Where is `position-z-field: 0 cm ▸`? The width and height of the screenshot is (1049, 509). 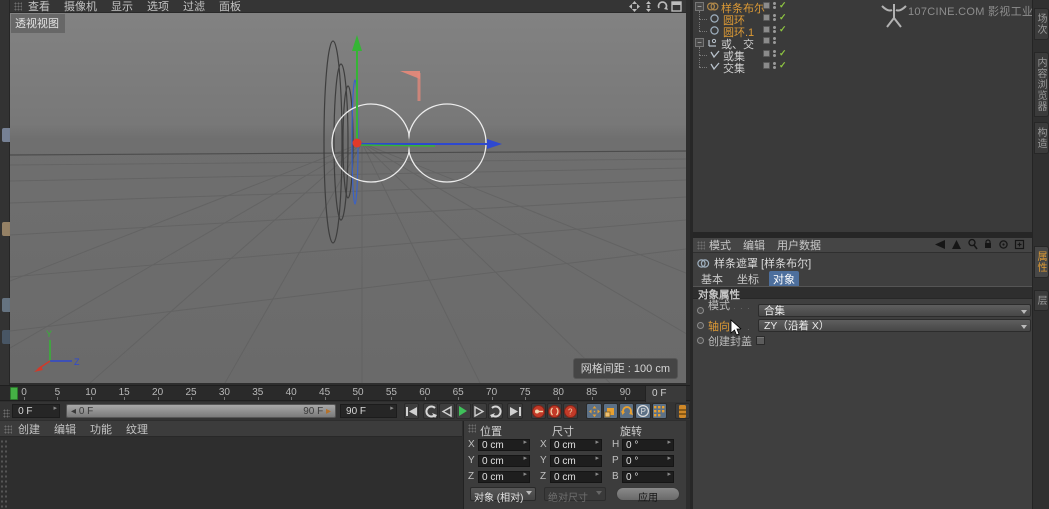
position-z-field: 0 cm ▸ is located at coordinates (504, 476).